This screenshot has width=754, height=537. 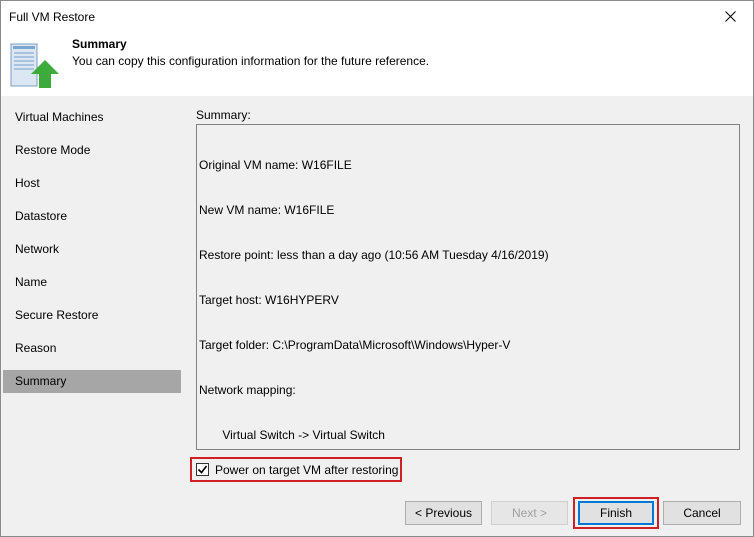 What do you see at coordinates (377, 512) in the screenshot?
I see `wizard-footer: < Previous Next > Finish Cancel` at bounding box center [377, 512].